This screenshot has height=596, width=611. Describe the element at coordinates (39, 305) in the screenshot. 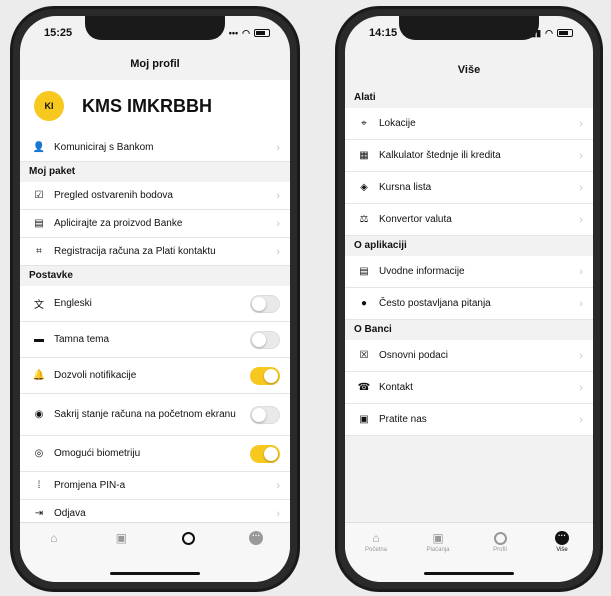

I see `translate-icon: 文` at that location.